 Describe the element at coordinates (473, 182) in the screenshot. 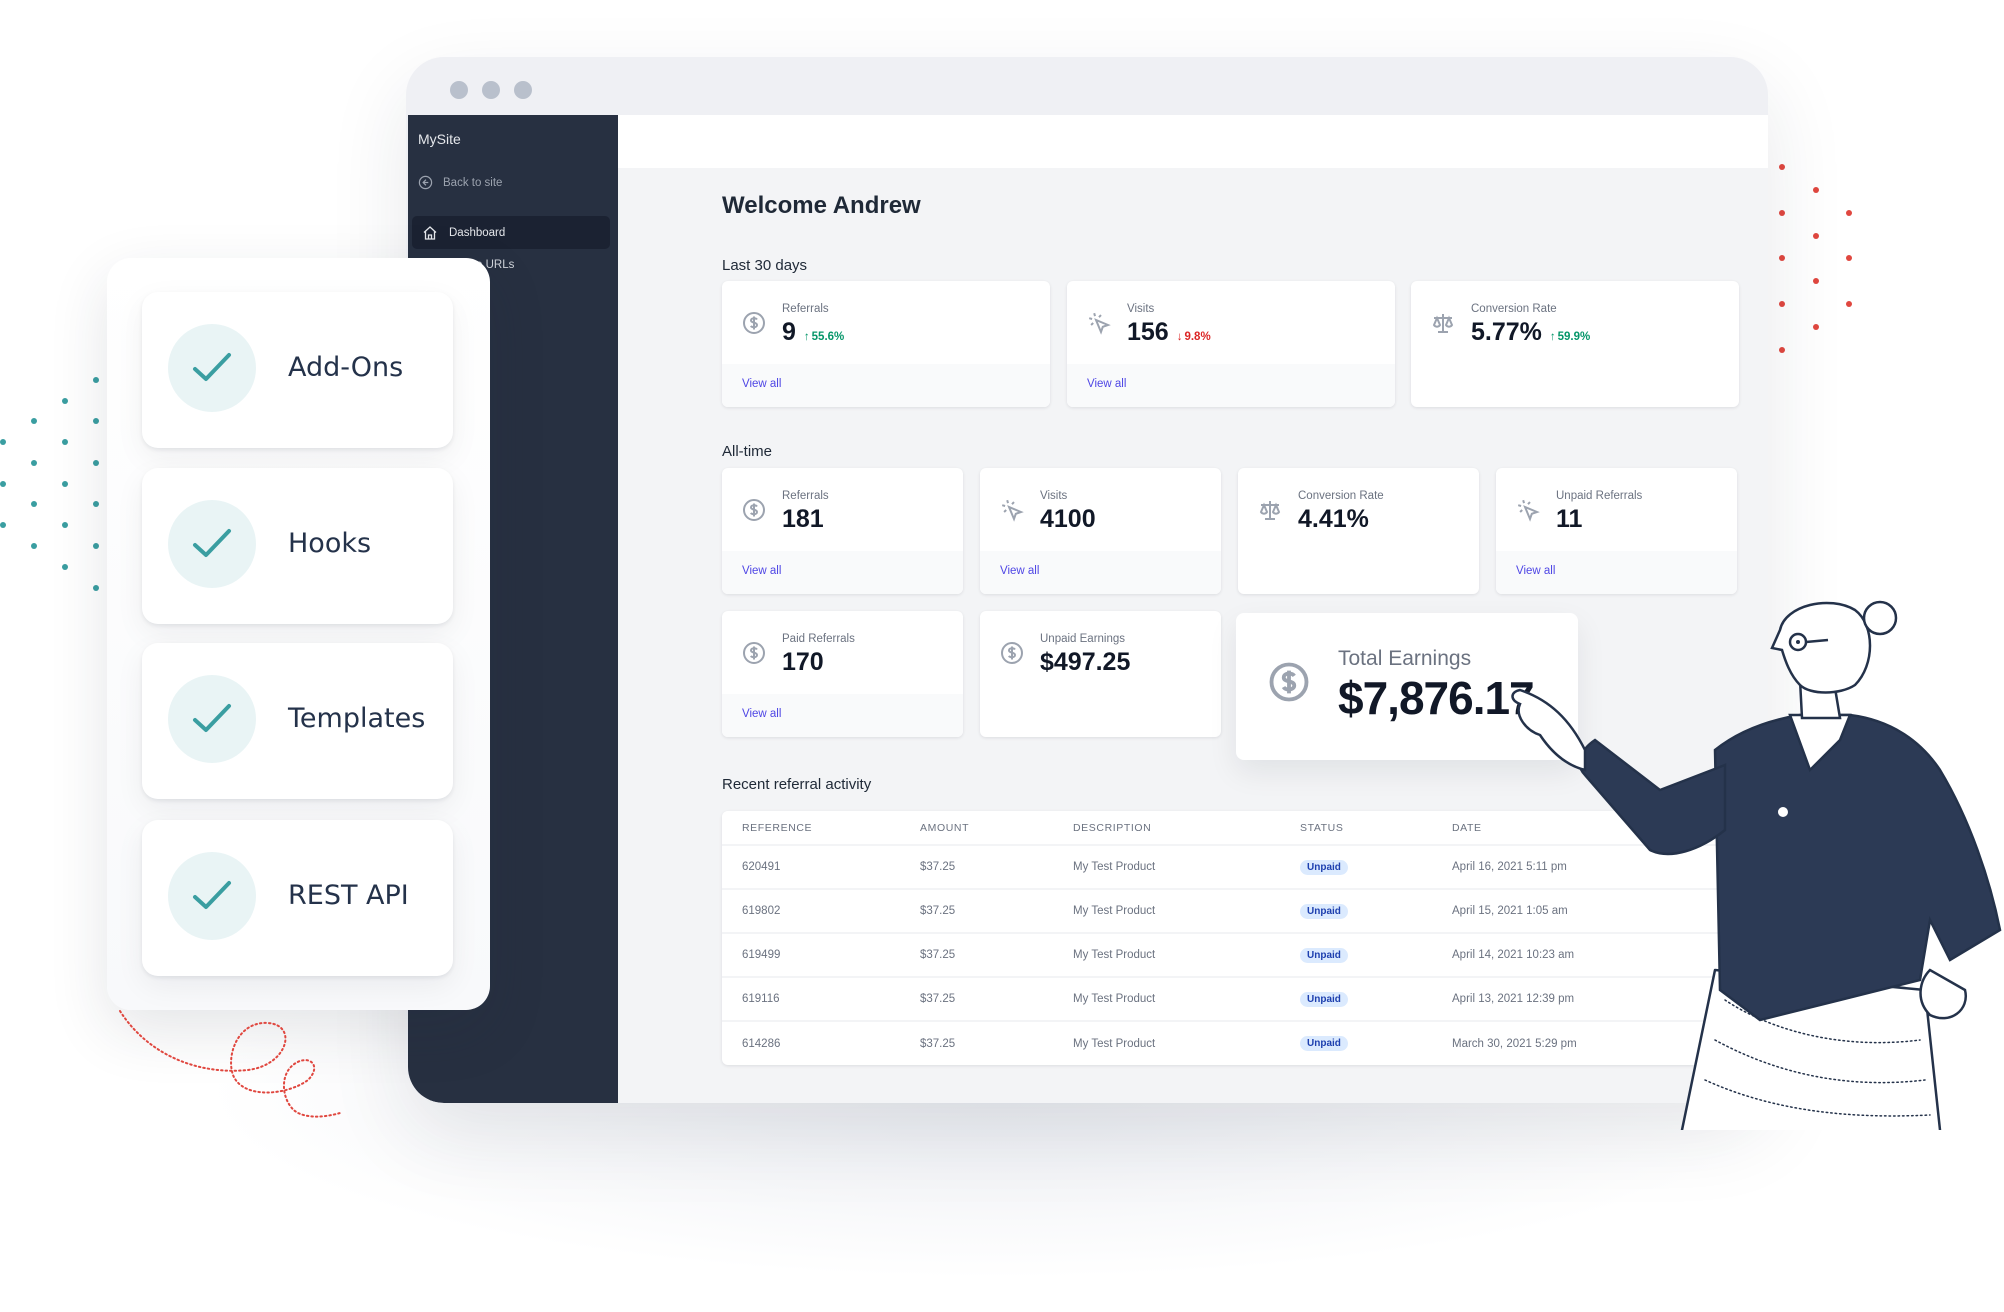

I see `back-to-site-label: Back to site` at that location.